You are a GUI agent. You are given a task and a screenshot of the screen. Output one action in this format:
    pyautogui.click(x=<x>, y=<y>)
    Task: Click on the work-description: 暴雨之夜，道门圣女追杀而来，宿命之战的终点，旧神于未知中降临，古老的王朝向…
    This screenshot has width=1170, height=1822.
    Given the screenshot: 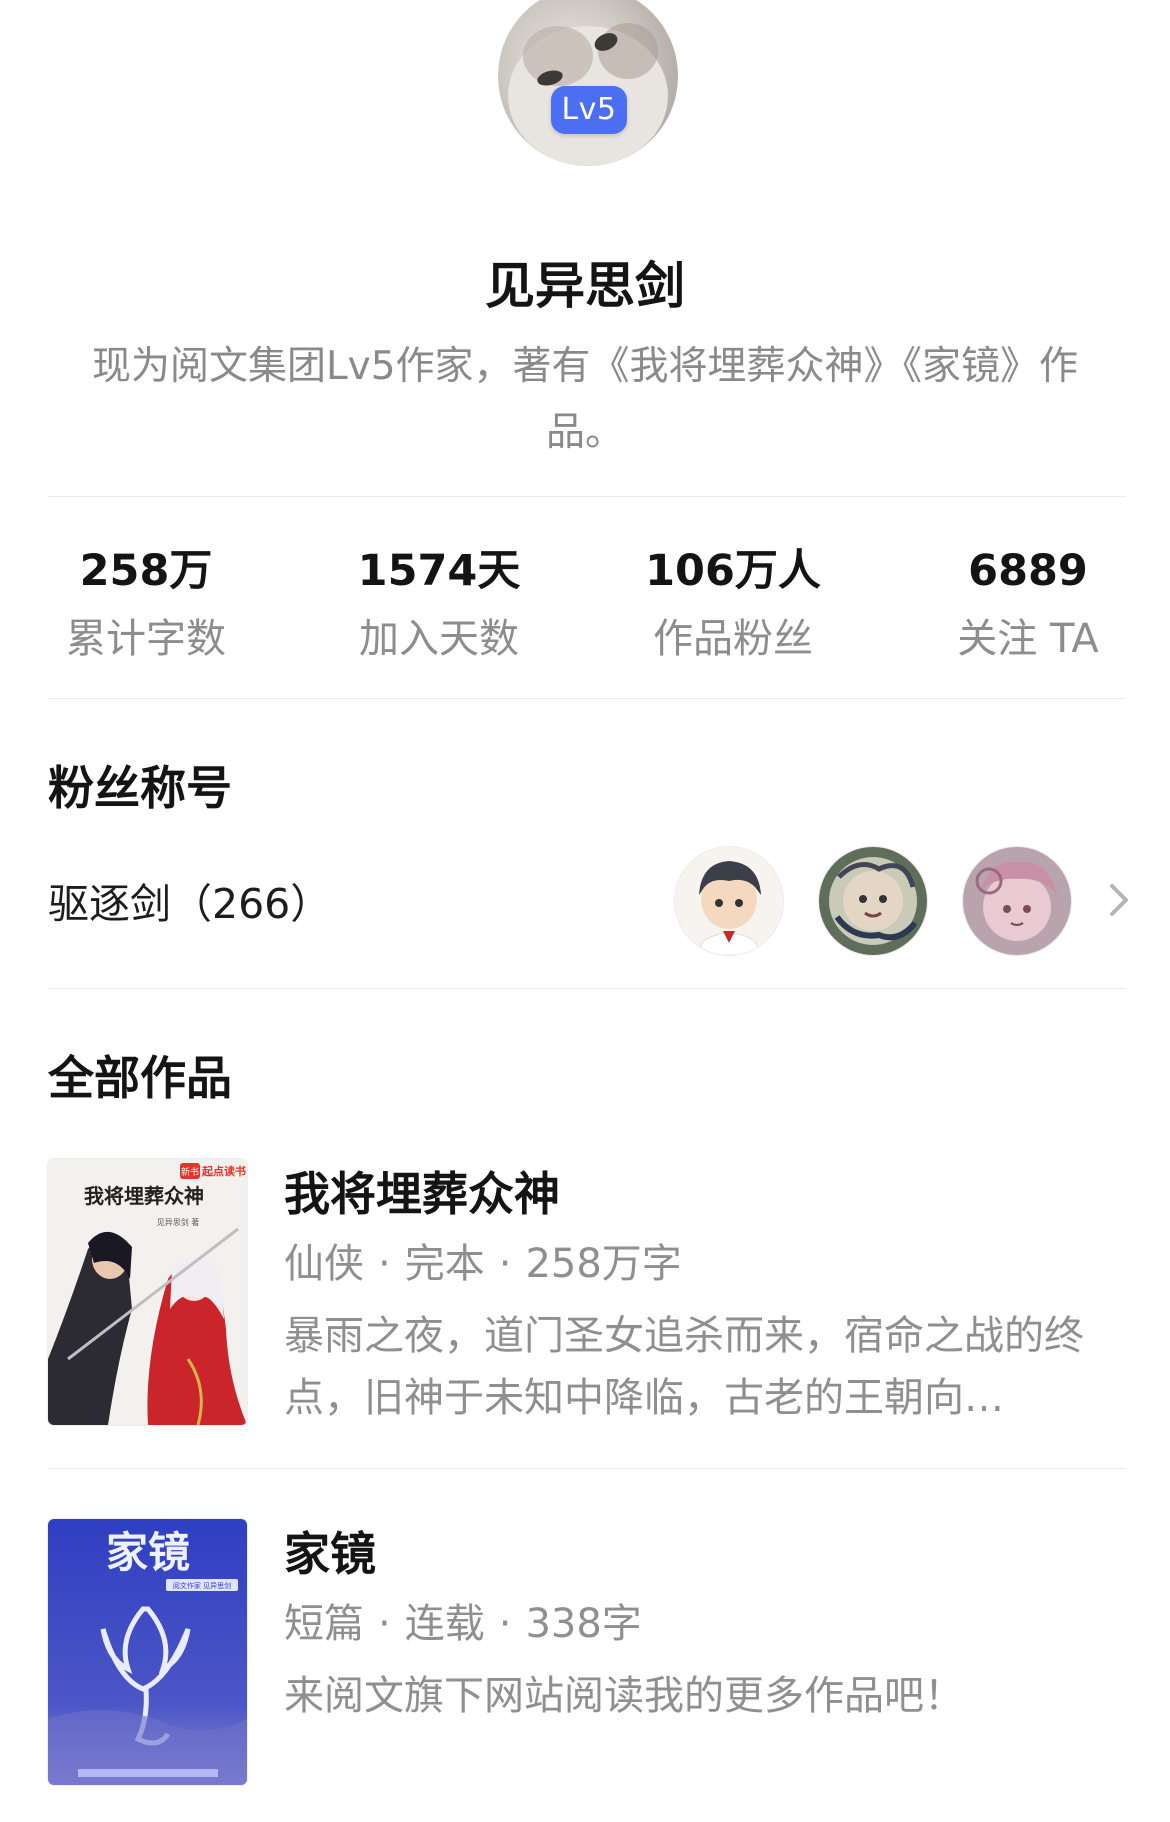 What is the action you would take?
    pyautogui.click(x=684, y=1367)
    